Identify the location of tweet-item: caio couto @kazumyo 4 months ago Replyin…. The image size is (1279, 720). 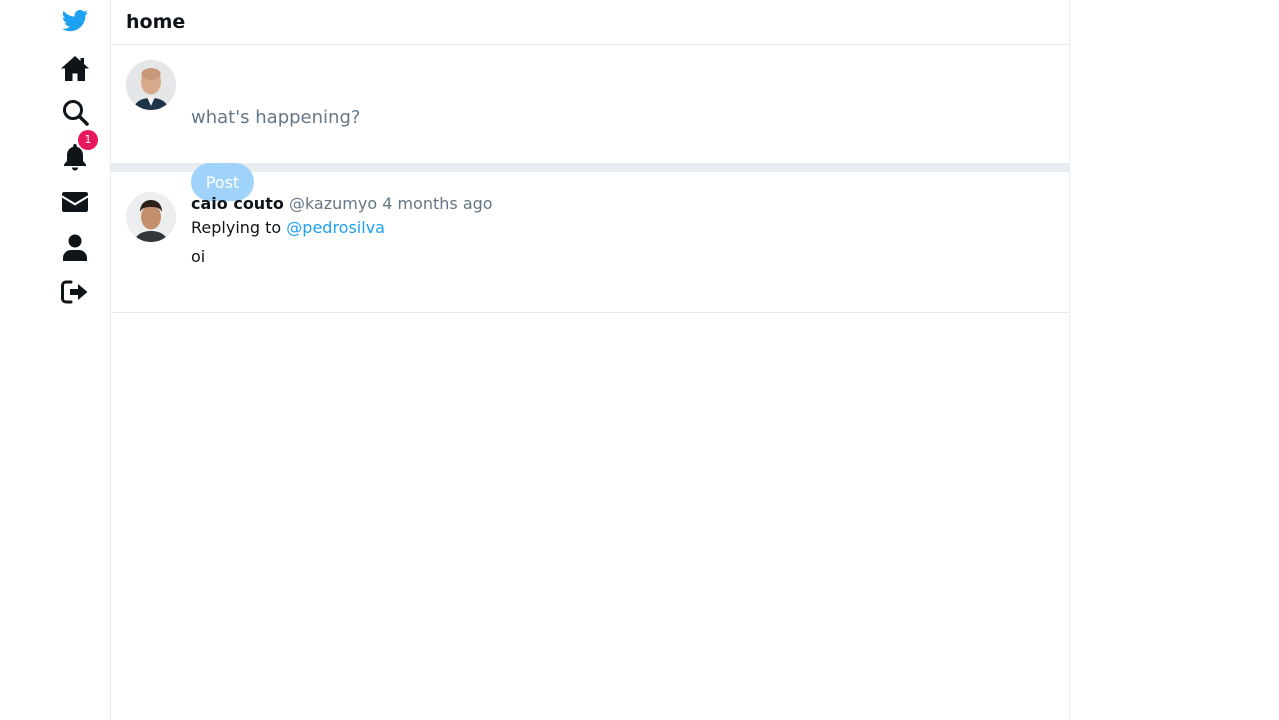
(590, 242).